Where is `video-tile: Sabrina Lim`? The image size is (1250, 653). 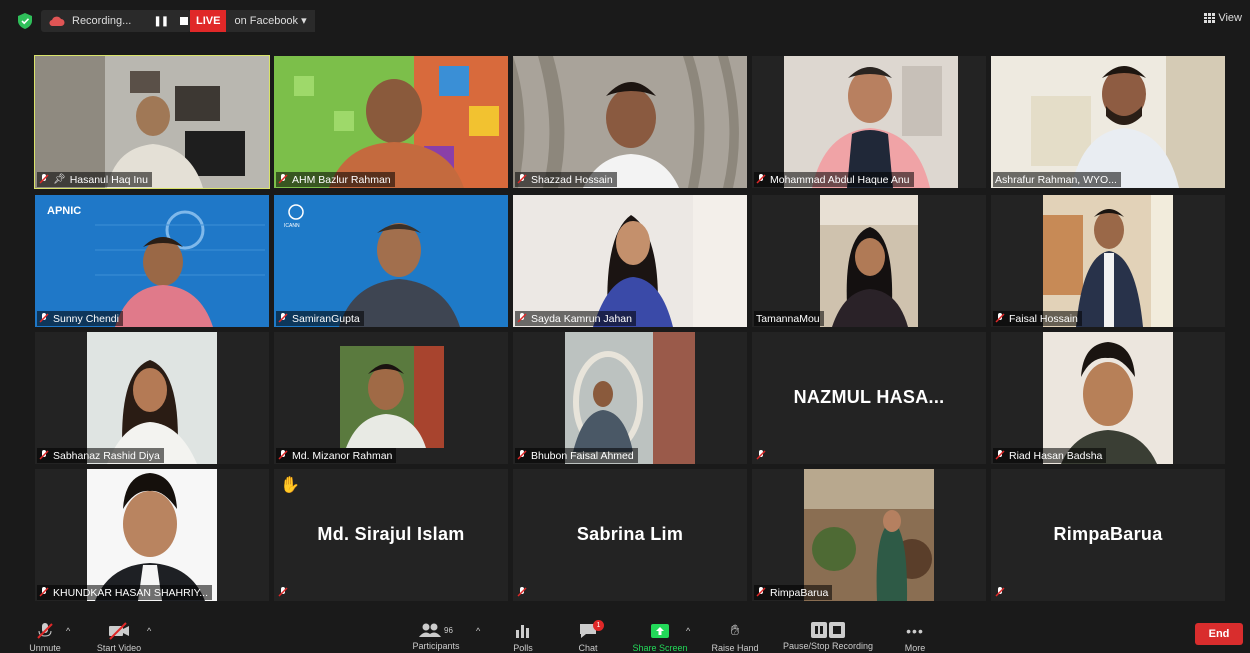
video-tile: Sabrina Lim is located at coordinates (630, 535).